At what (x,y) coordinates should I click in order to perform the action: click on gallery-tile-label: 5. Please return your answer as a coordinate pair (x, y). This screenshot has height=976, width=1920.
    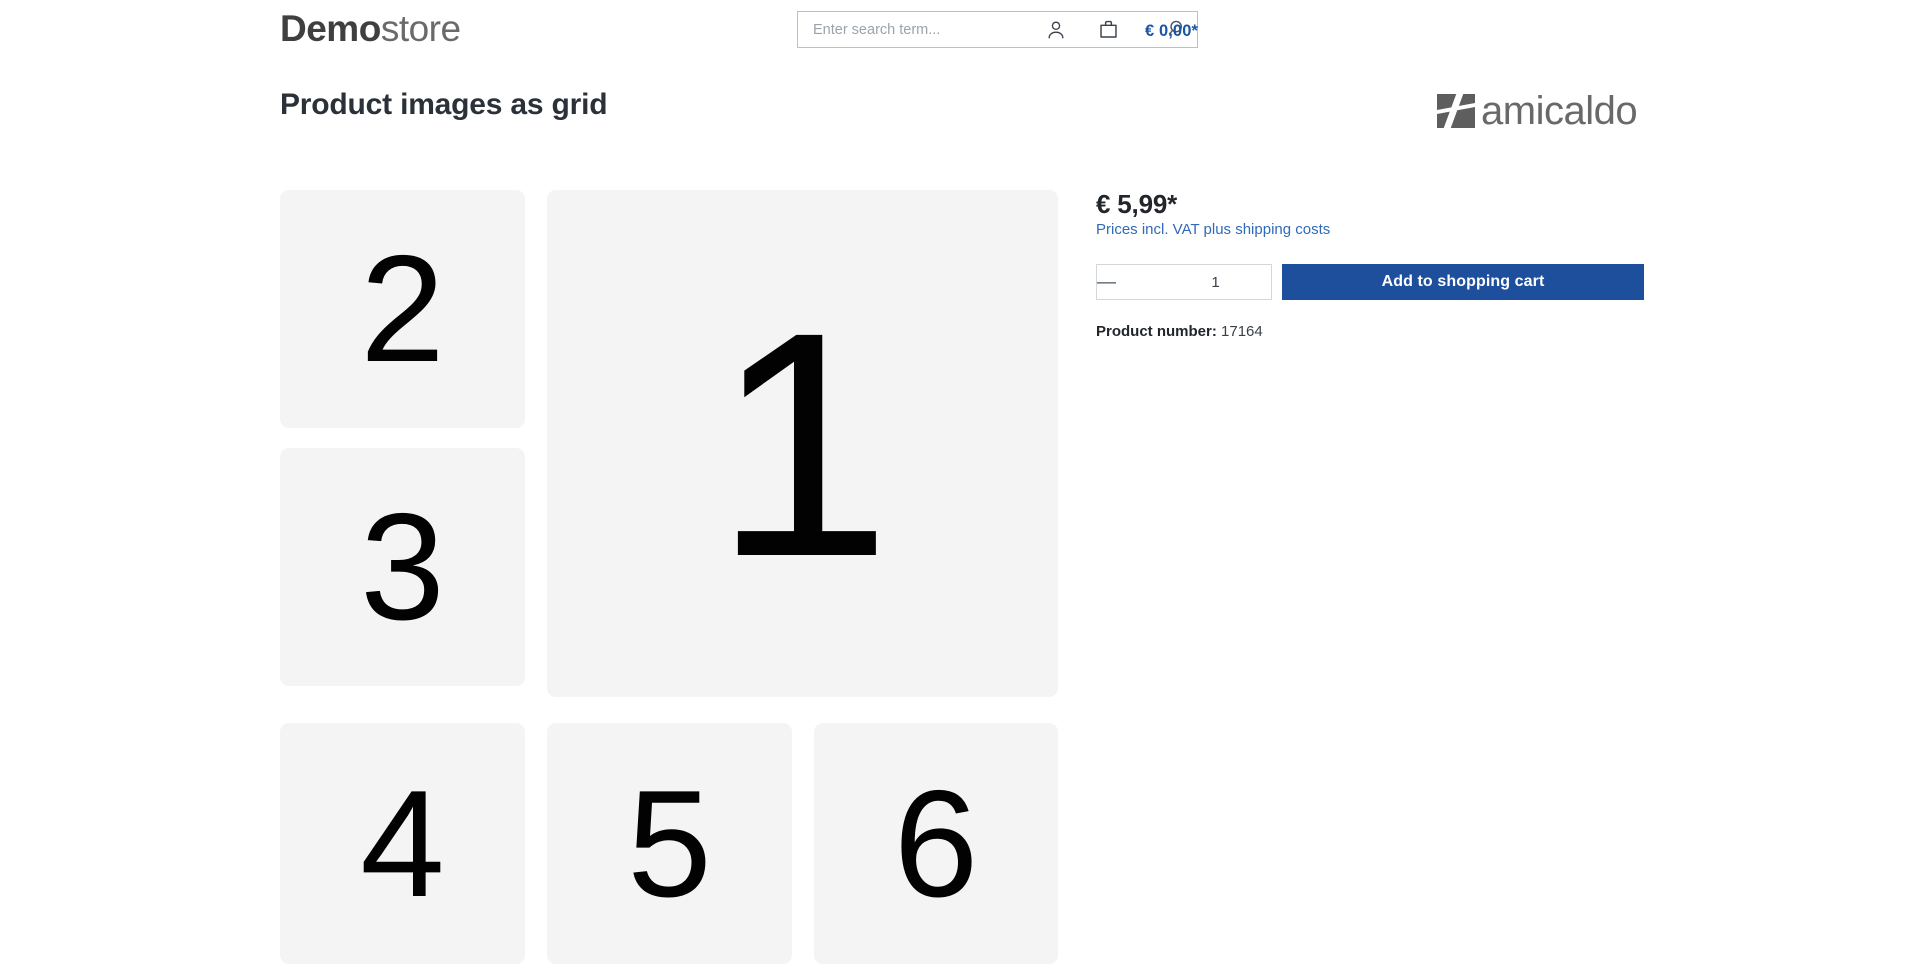
    Looking at the image, I should click on (669, 843).